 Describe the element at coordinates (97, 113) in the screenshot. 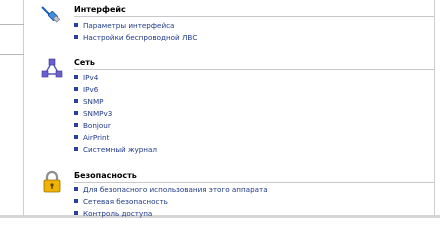

I see `link-label: SNMPv3` at that location.